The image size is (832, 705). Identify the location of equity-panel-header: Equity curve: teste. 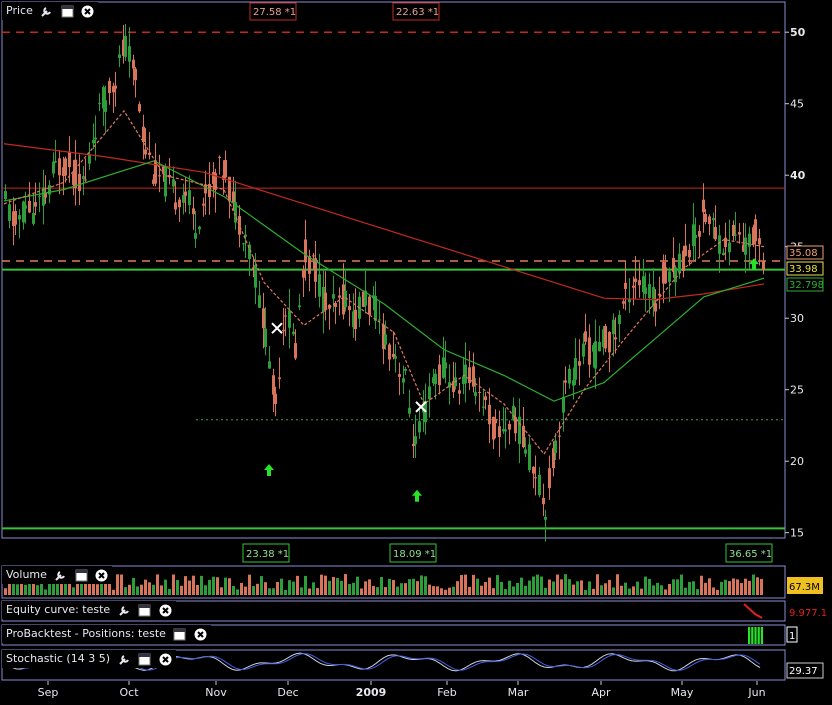
(89, 610).